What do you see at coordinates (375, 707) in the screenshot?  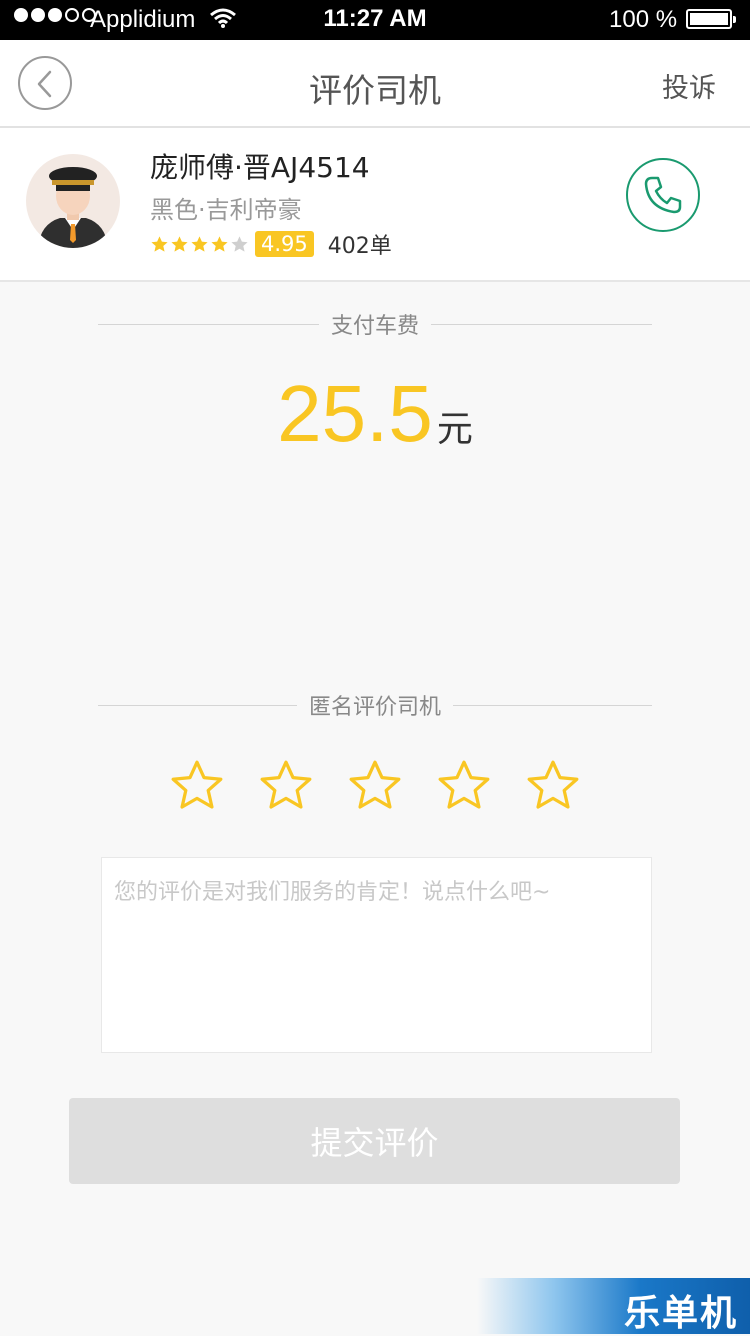 I see `rating-label: 匿名评价司机` at bounding box center [375, 707].